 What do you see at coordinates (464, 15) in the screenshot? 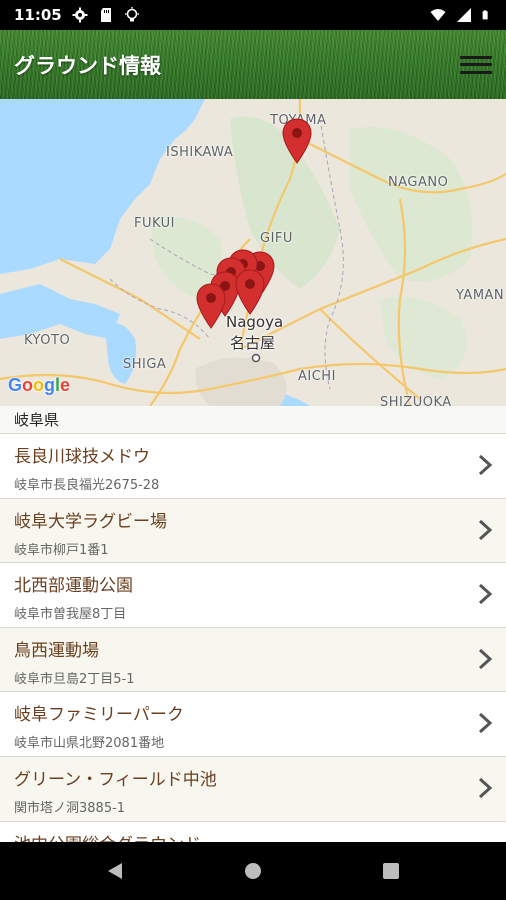
I see `signal-icon` at bounding box center [464, 15].